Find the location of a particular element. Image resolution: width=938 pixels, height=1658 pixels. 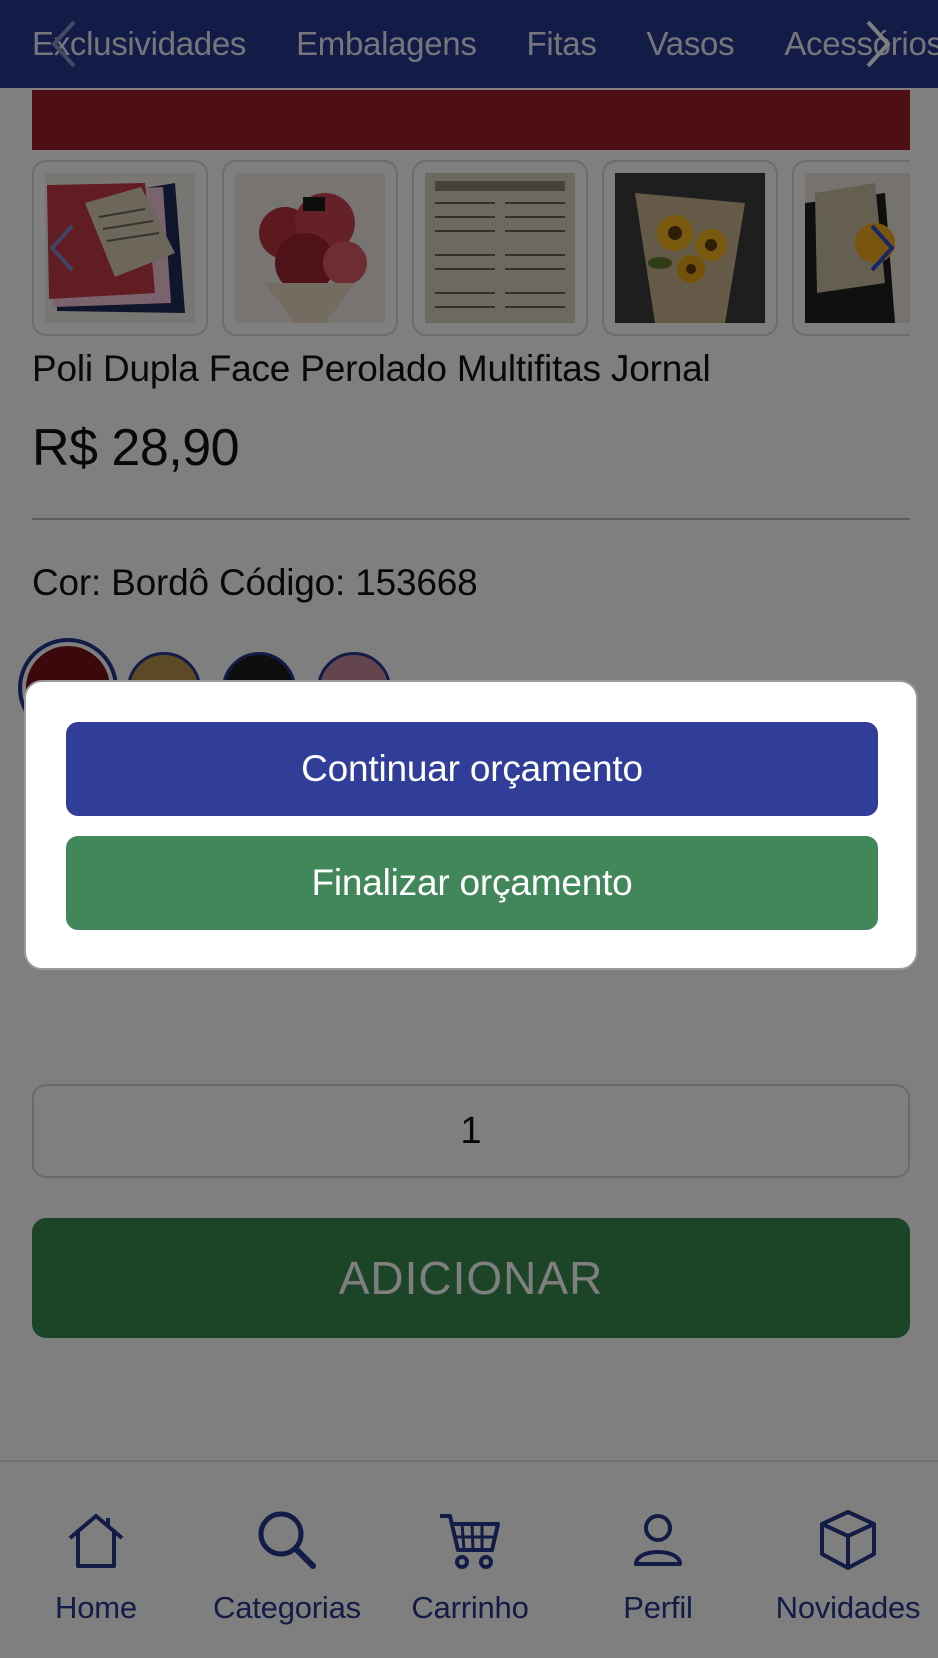

continue-quote-button: Continuar orçamento is located at coordinates (472, 769).